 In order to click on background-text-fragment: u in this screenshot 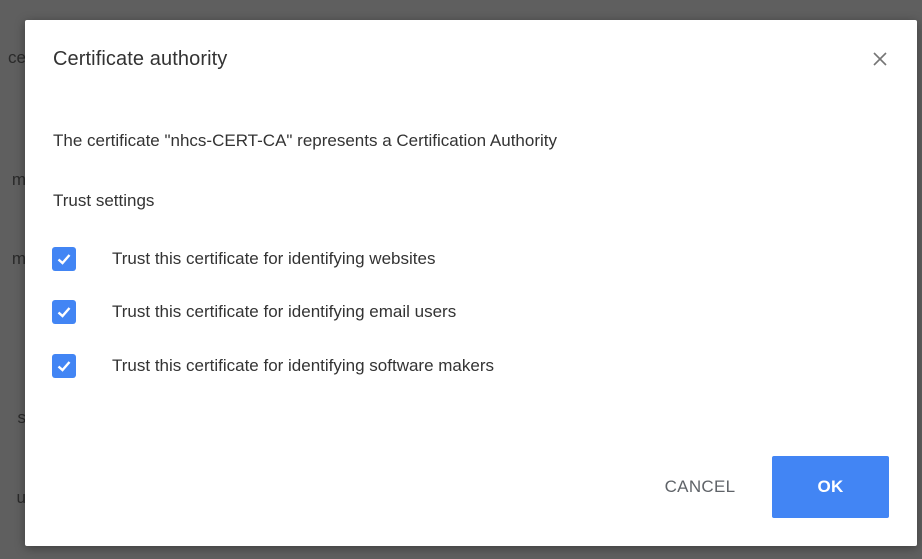, I will do `click(21, 497)`.